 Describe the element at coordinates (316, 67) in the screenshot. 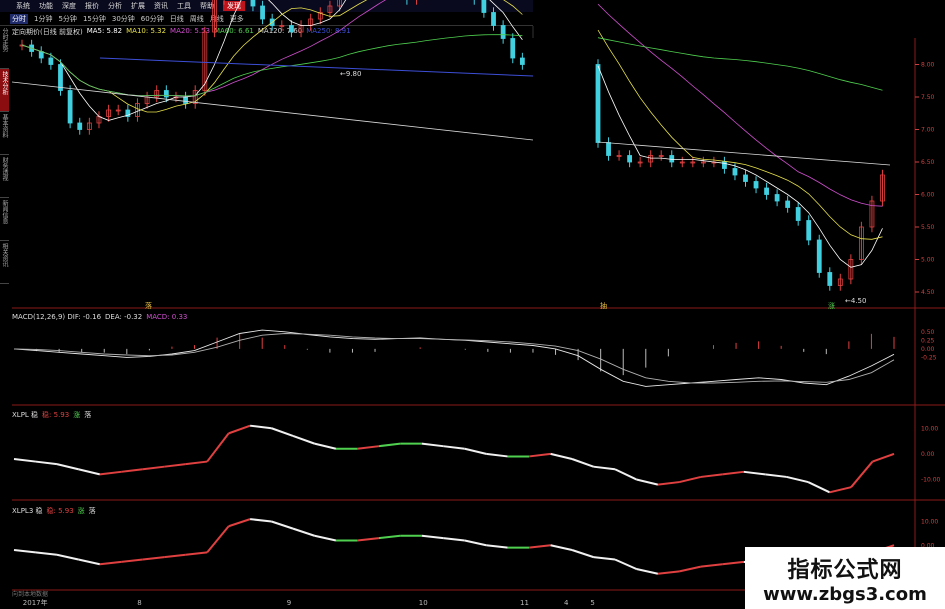

I see `ma250-line` at that location.